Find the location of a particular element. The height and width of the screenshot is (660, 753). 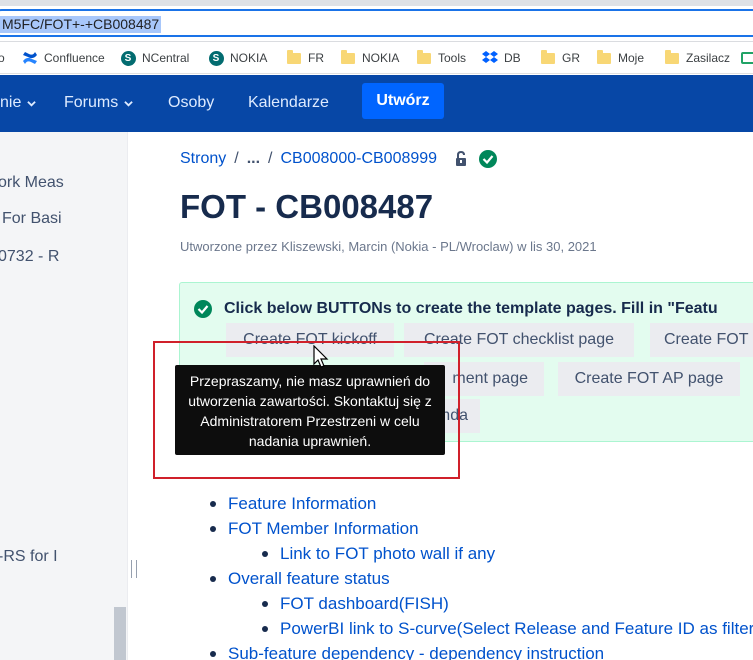

create-fot-button: Create FOT is located at coordinates (701, 340).